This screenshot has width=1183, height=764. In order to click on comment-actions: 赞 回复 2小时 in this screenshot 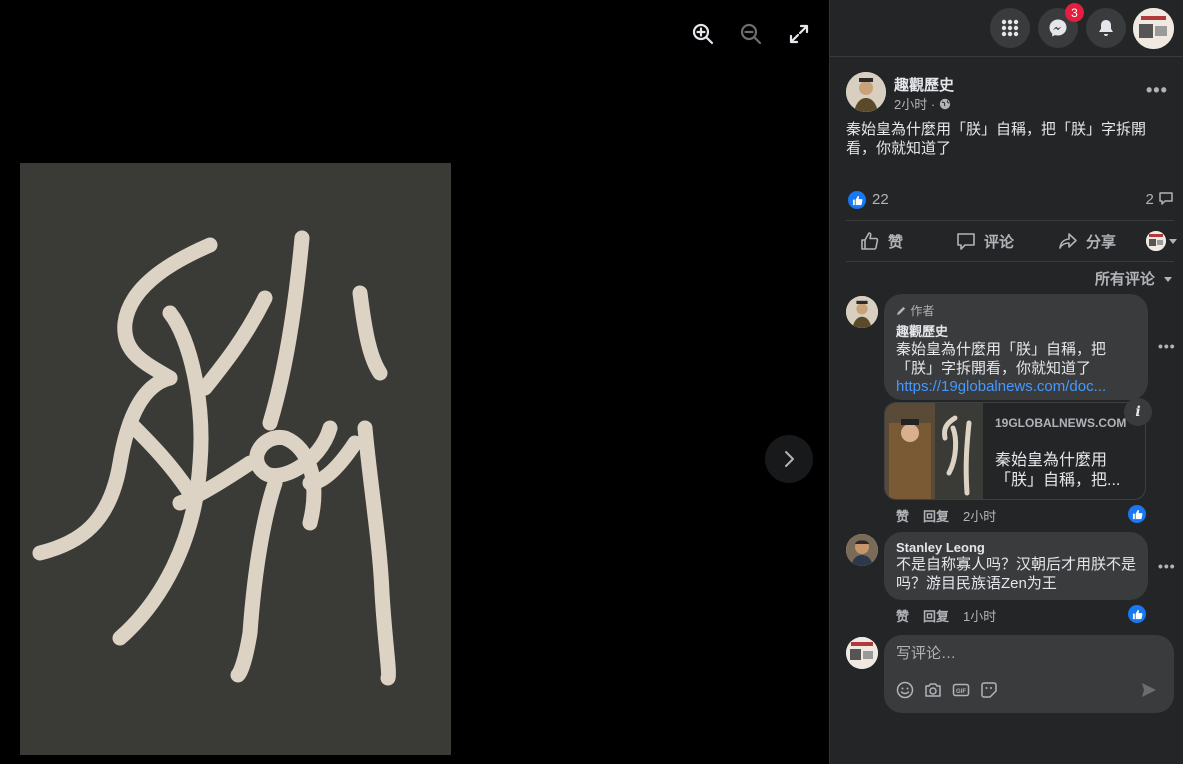, I will do `click(946, 515)`.